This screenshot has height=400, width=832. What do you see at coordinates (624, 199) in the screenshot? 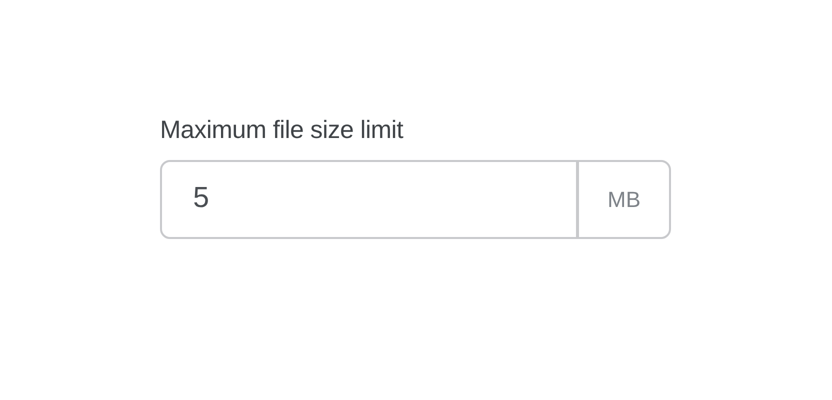
I see `unit-label: MB` at bounding box center [624, 199].